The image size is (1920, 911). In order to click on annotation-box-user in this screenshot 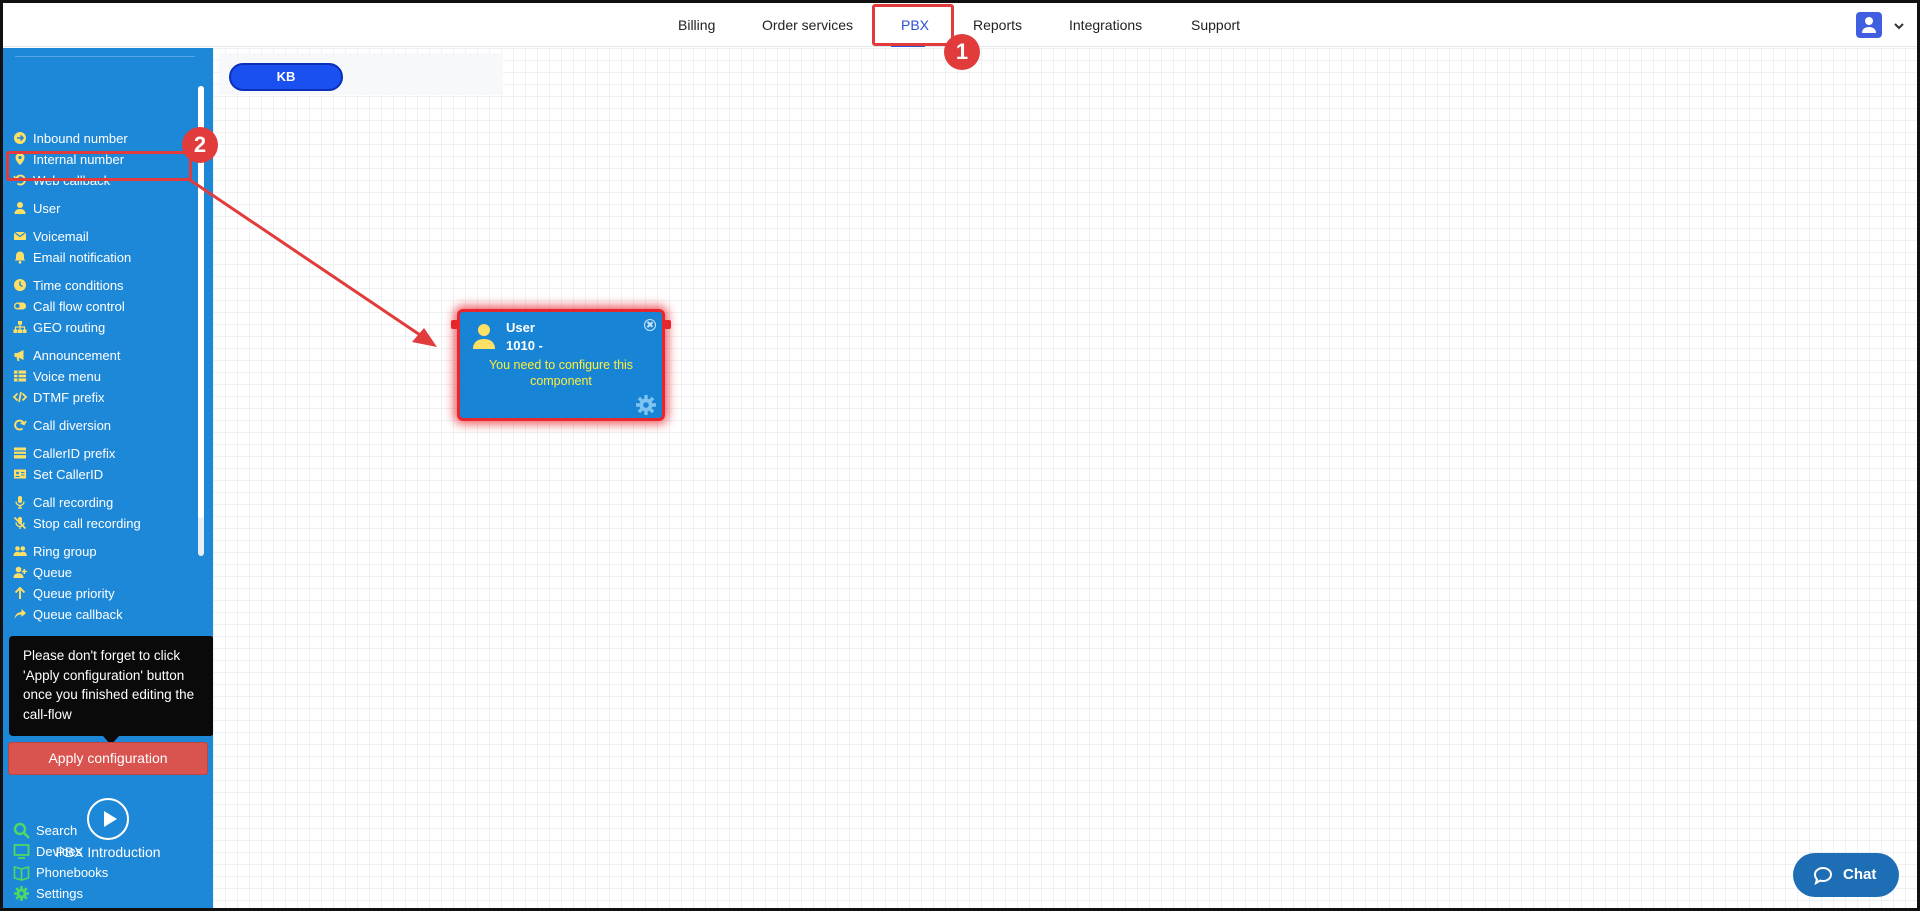, I will do `click(99, 166)`.